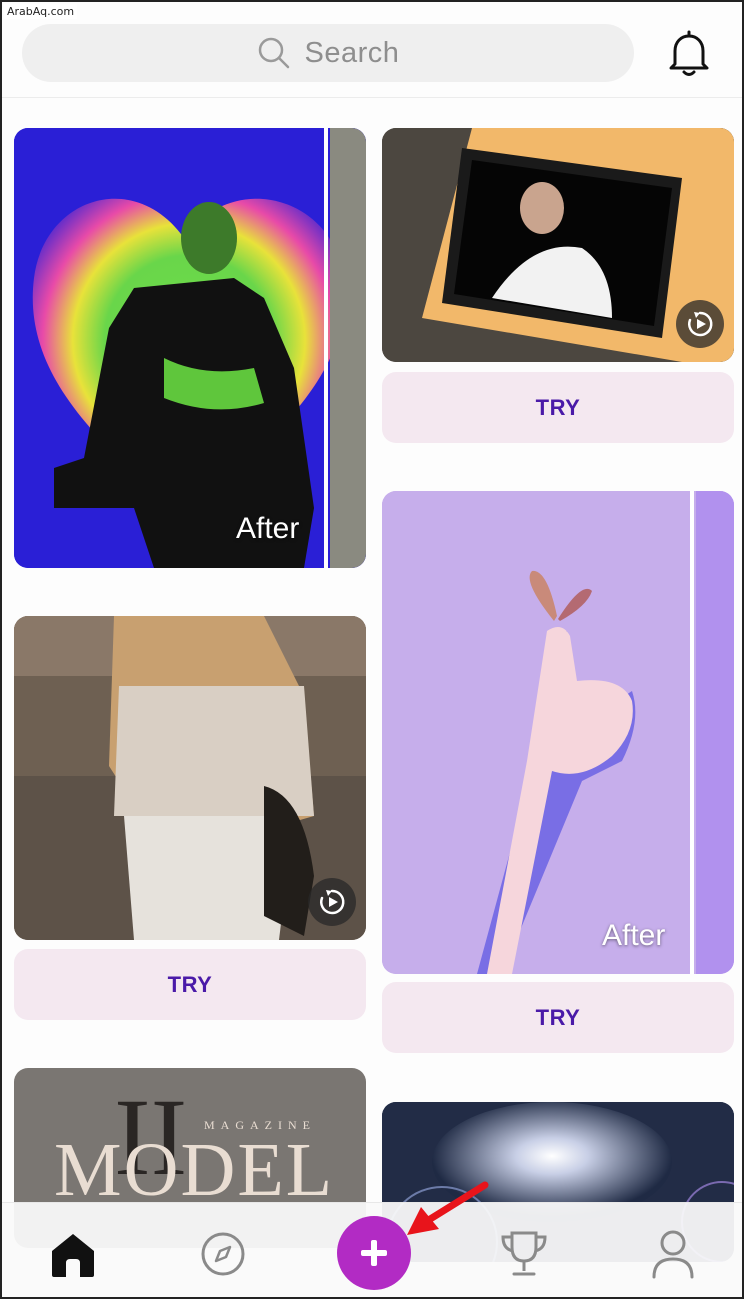 The image size is (744, 1299). Describe the element at coordinates (558, 407) in the screenshot. I see `try-button-frame: TRY` at that location.